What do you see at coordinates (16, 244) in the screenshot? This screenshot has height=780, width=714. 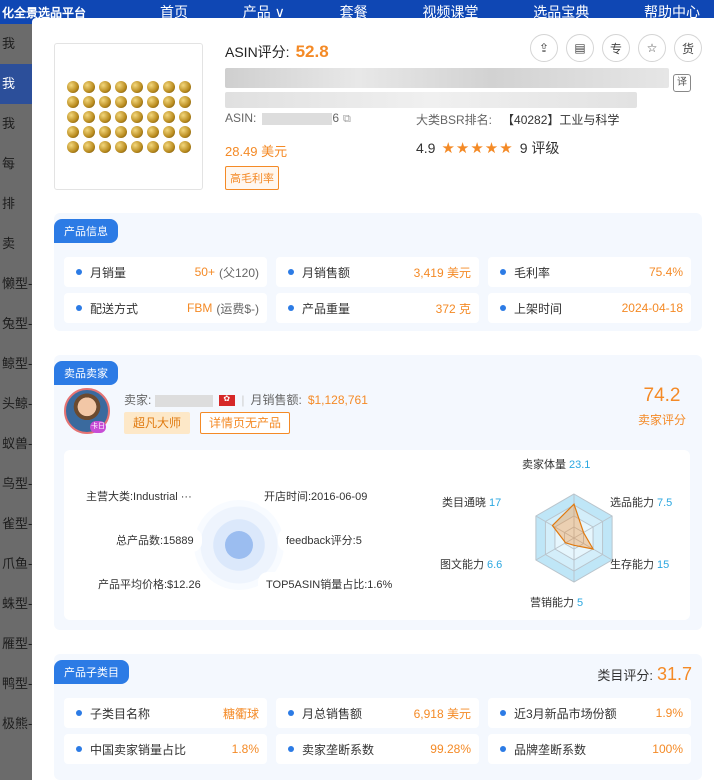 I see `sidebar-item: 卖` at bounding box center [16, 244].